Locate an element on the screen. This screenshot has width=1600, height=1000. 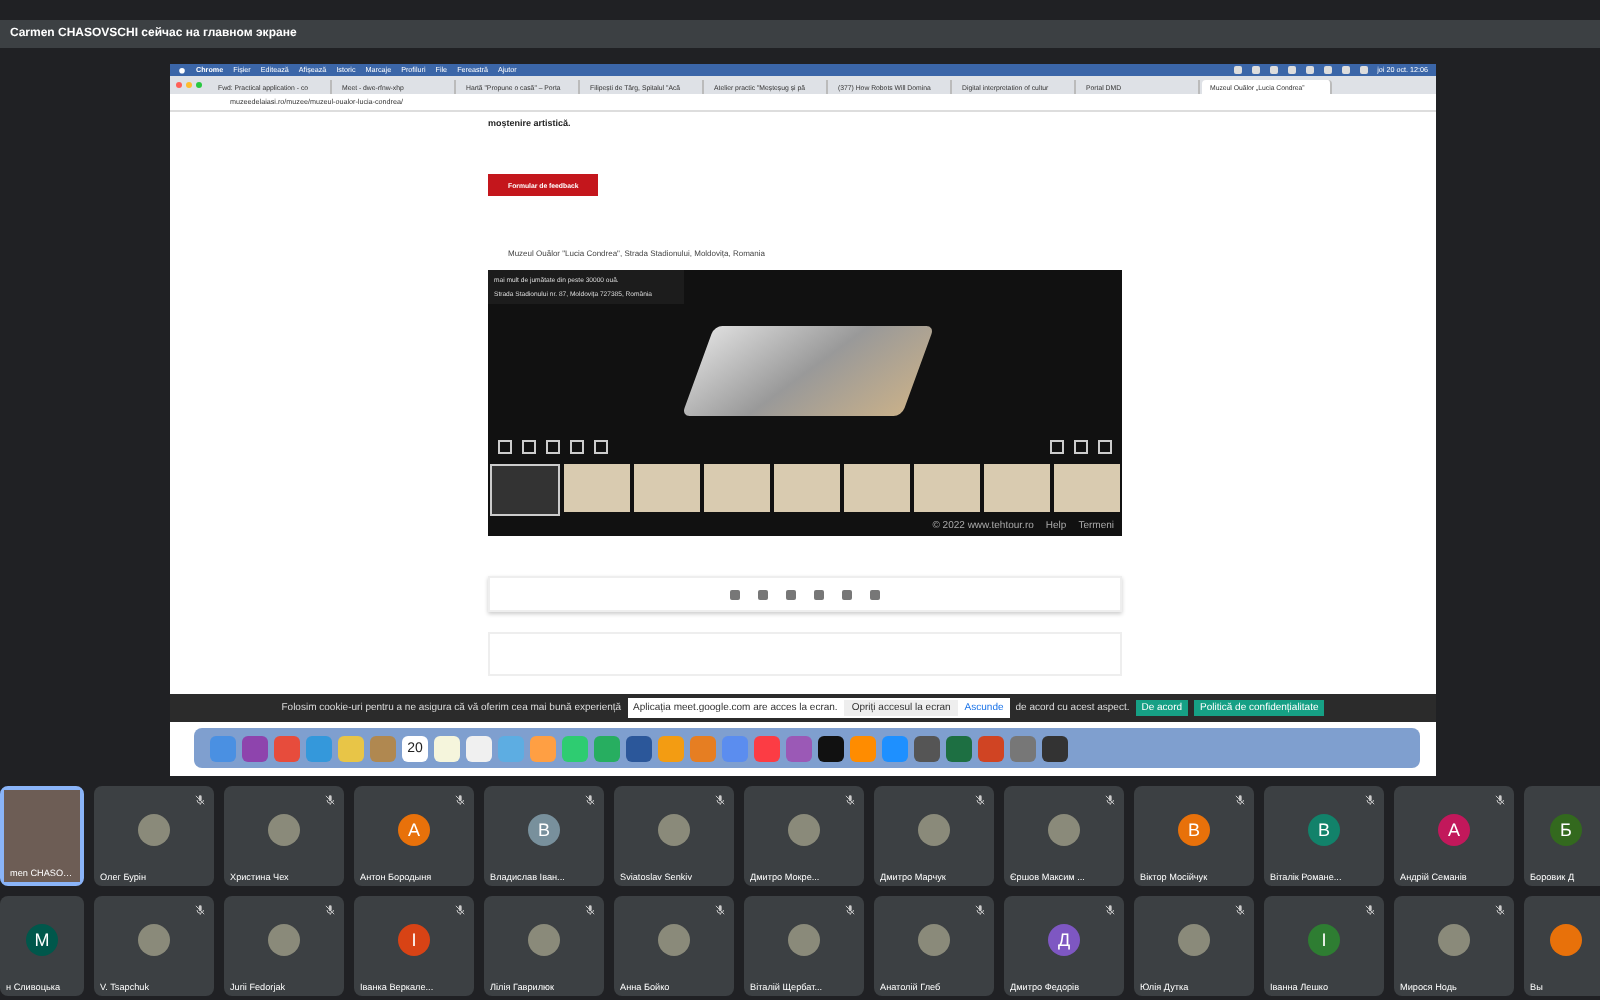
avatar: Д is located at coordinates (1064, 940).